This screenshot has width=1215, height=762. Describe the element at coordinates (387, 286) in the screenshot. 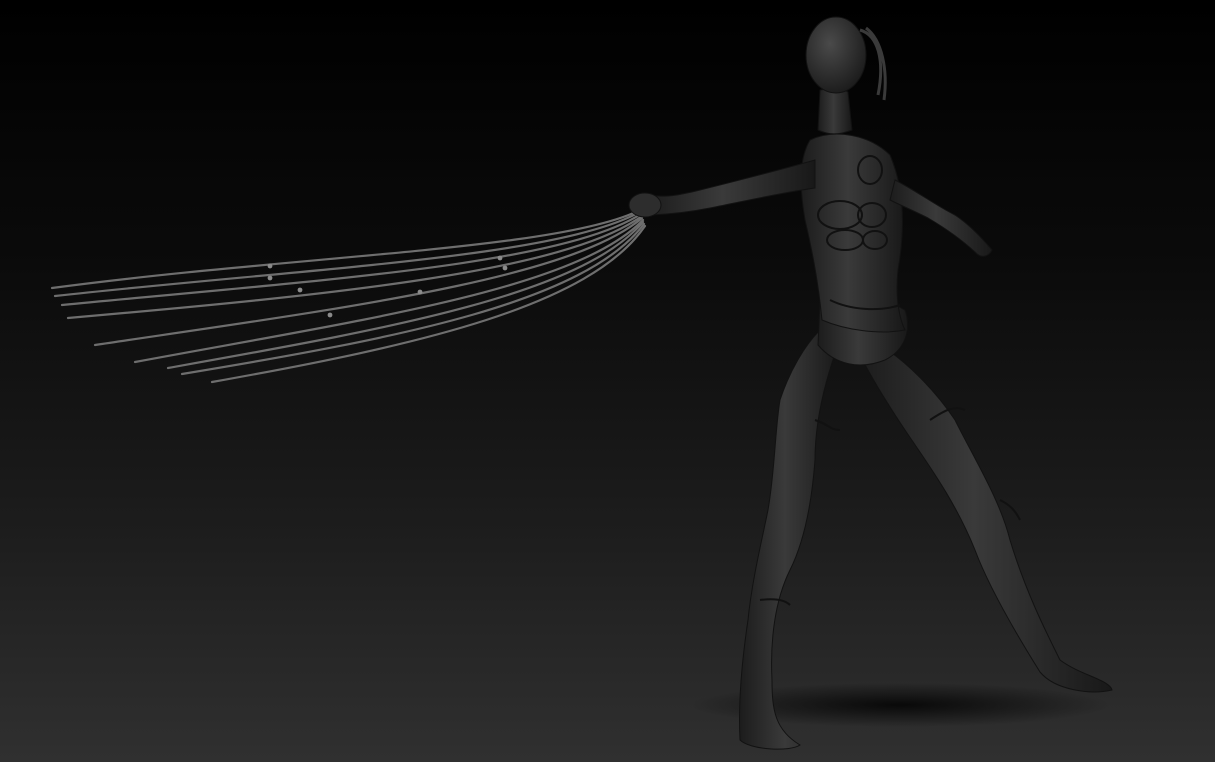

I see `whip-knots` at that location.